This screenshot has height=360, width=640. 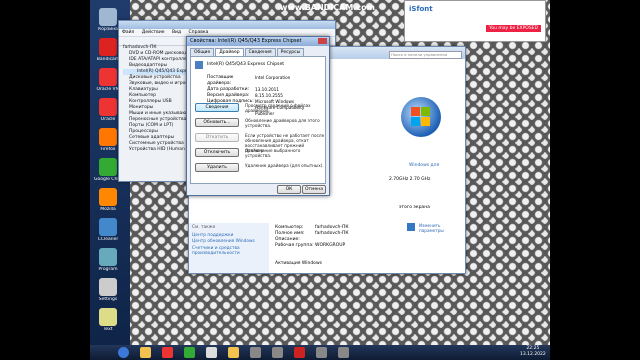 I want to click on driver-field-row: Поставщик драйвера: Intel Corporation, so click(x=261, y=81).